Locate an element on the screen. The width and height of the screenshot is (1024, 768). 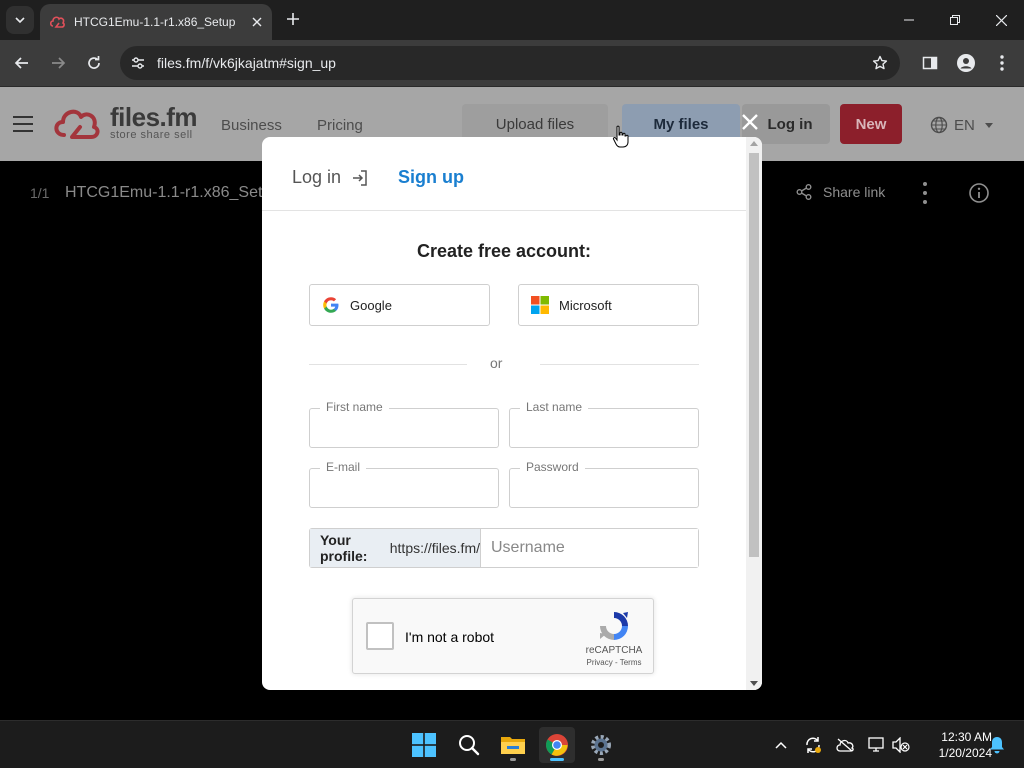
modal-scrollbar is located at coordinates (754, 413).